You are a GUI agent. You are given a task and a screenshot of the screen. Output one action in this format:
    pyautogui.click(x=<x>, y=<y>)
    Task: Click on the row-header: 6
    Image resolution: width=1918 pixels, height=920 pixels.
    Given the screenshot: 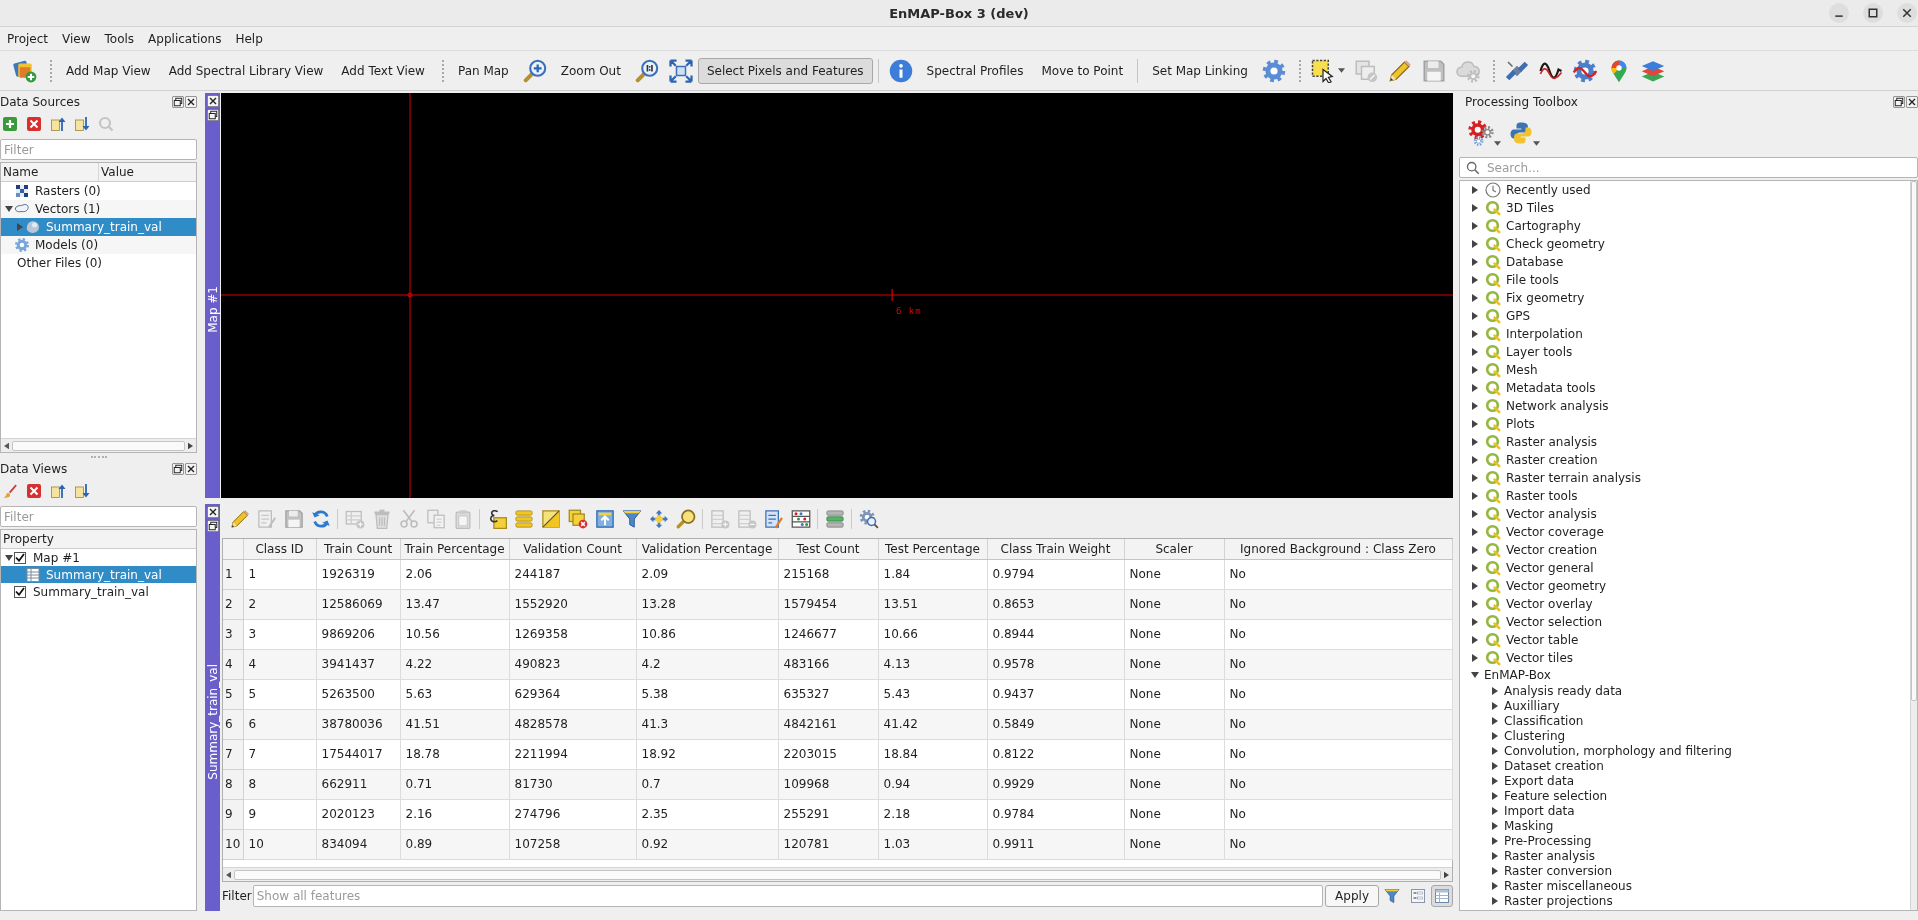 What is the action you would take?
    pyautogui.click(x=233, y=724)
    